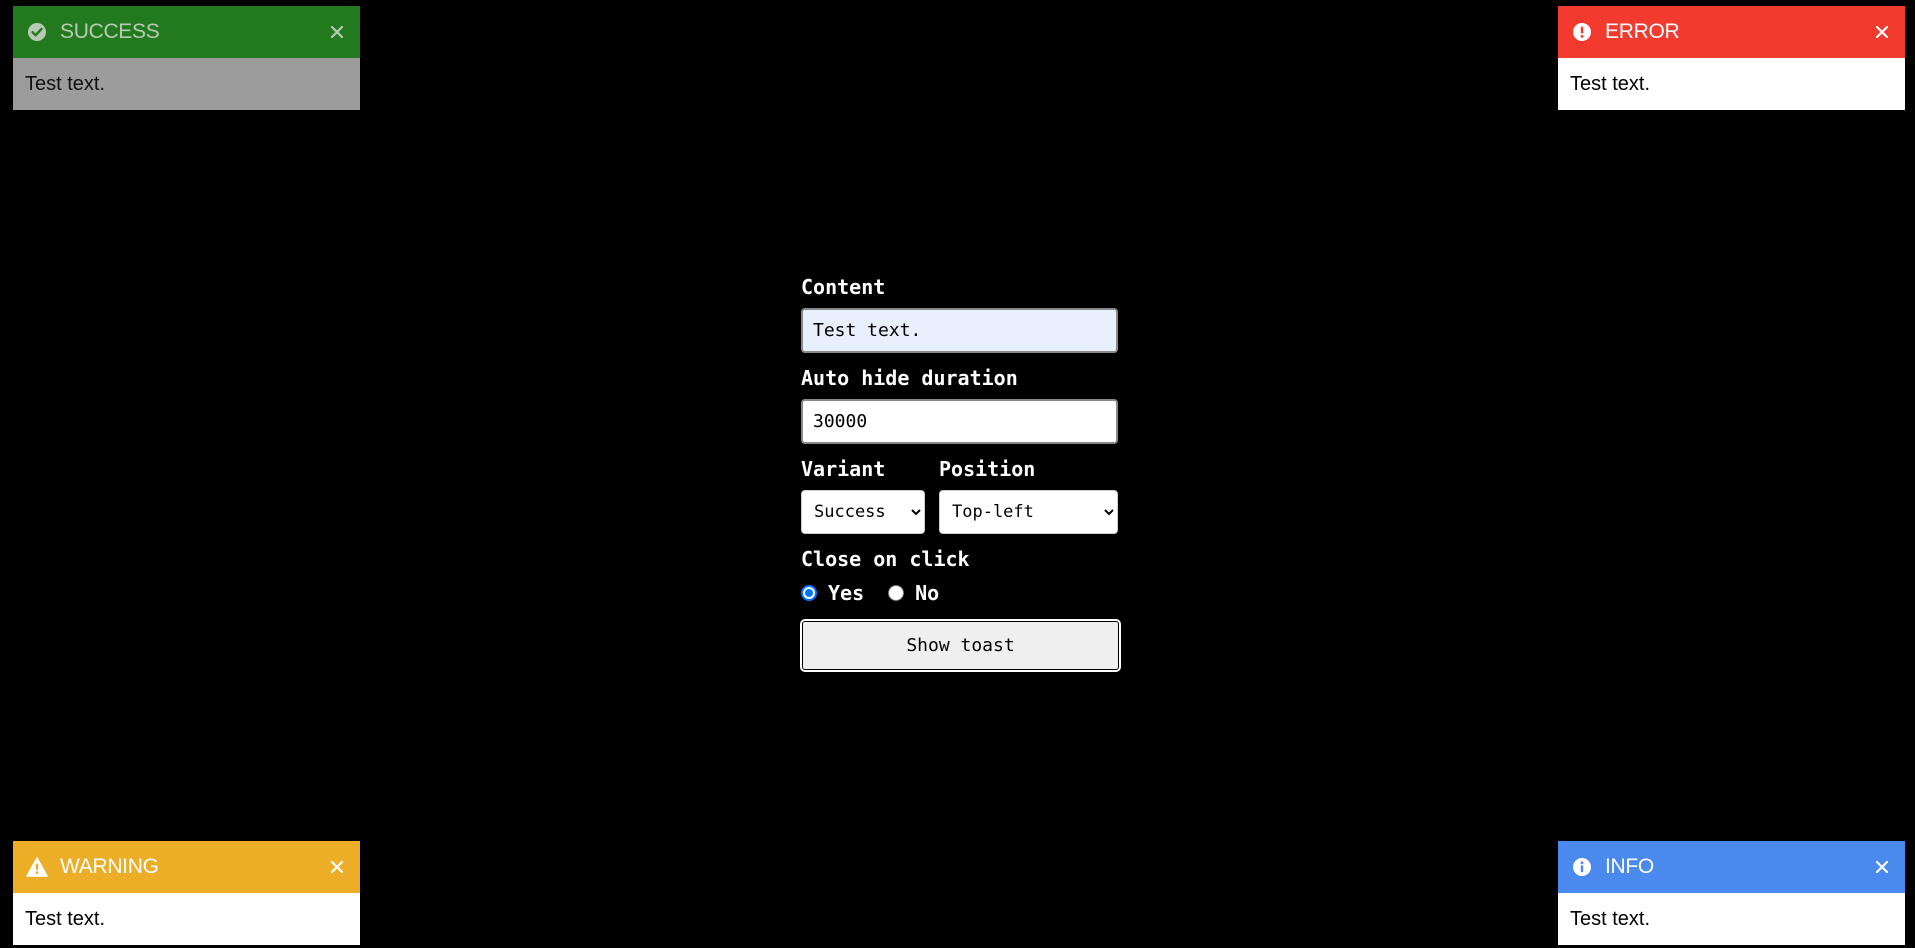 Image resolution: width=1915 pixels, height=948 pixels. What do you see at coordinates (1582, 32) in the screenshot?
I see `exclamation-circle-icon` at bounding box center [1582, 32].